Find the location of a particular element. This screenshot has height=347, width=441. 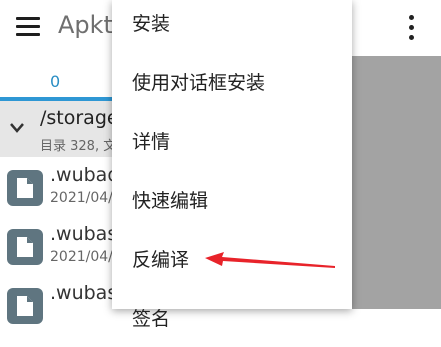

menu-item-install-with-dialog: 使用对话框安装 is located at coordinates (232, 81).